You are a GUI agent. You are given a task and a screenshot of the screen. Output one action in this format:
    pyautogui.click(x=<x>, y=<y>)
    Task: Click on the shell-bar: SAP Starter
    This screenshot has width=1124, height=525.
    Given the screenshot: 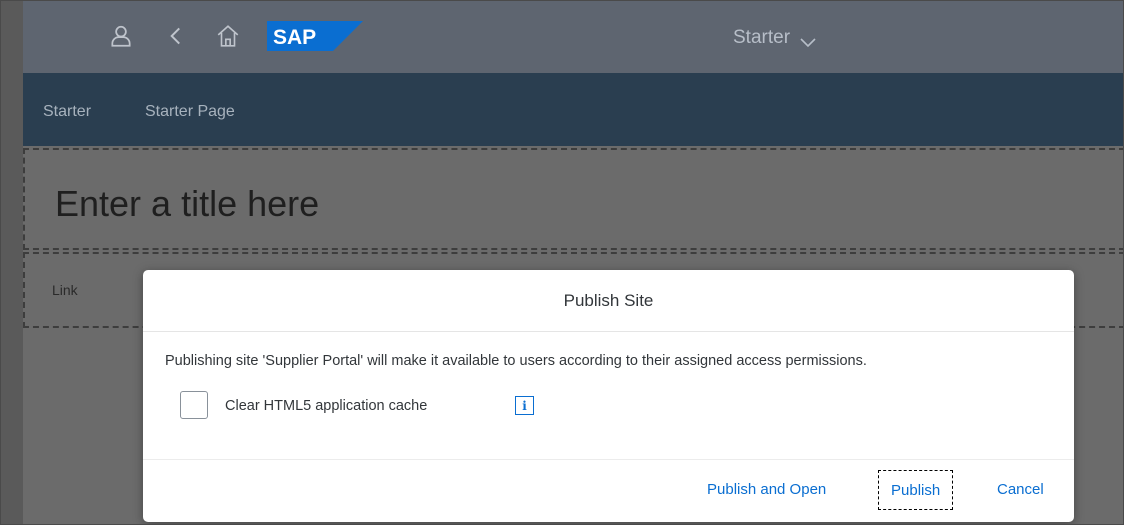 What is the action you would take?
    pyautogui.click(x=573, y=37)
    